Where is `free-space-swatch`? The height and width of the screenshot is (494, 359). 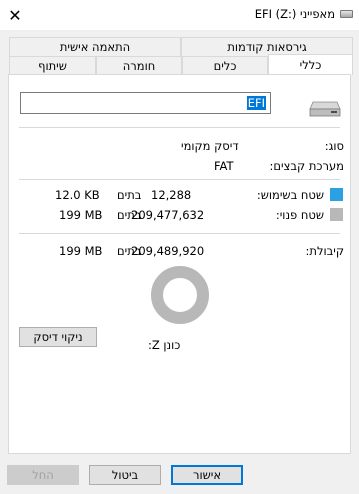 free-space-swatch is located at coordinates (336, 214).